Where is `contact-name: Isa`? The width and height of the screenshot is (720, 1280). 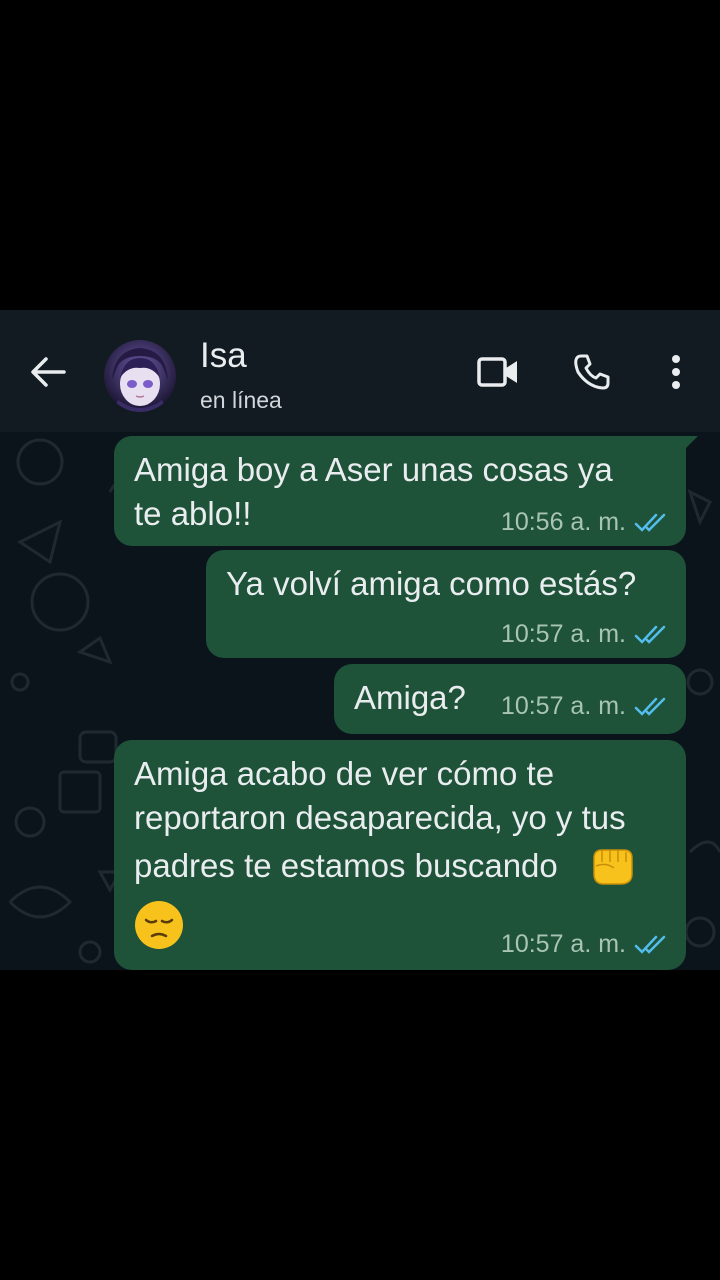
contact-name: Isa is located at coordinates (223, 356).